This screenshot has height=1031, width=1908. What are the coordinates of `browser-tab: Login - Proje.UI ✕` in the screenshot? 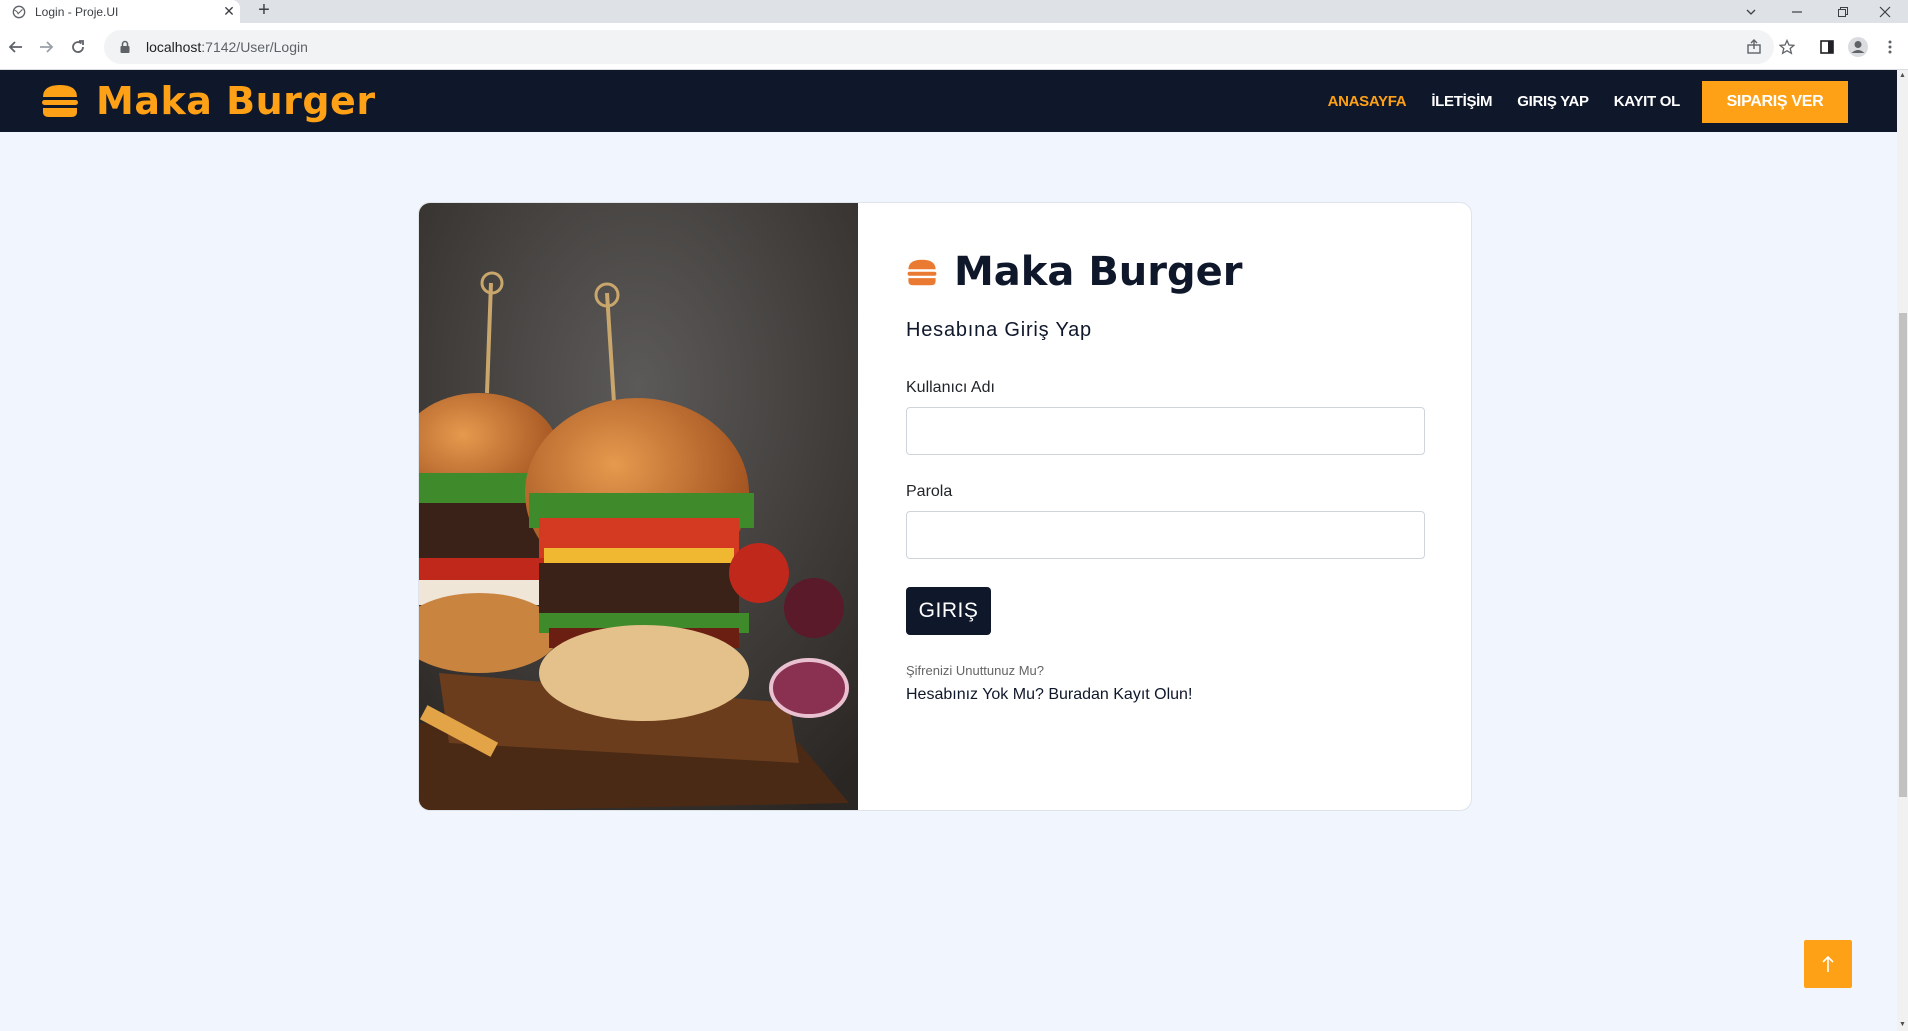 It's located at (120, 11).